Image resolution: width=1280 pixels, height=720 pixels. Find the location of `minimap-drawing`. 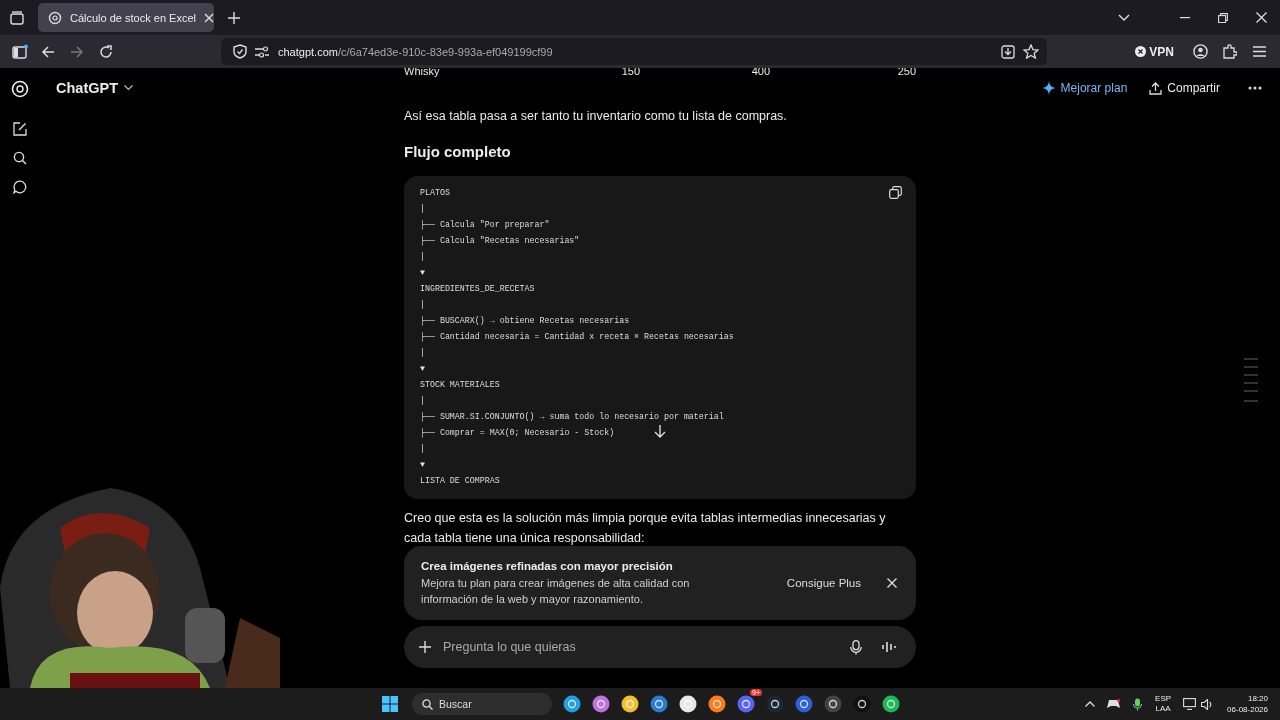

minimap-drawing is located at coordinates (1251, 380).